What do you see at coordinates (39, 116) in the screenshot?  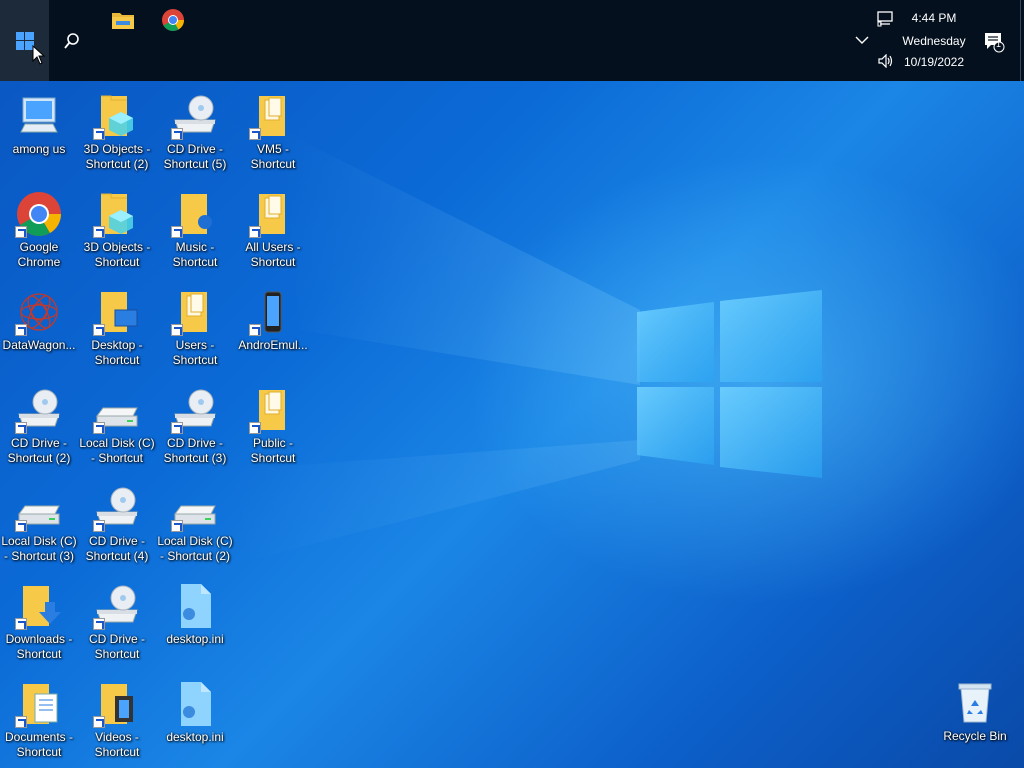 I see `computer-icon` at bounding box center [39, 116].